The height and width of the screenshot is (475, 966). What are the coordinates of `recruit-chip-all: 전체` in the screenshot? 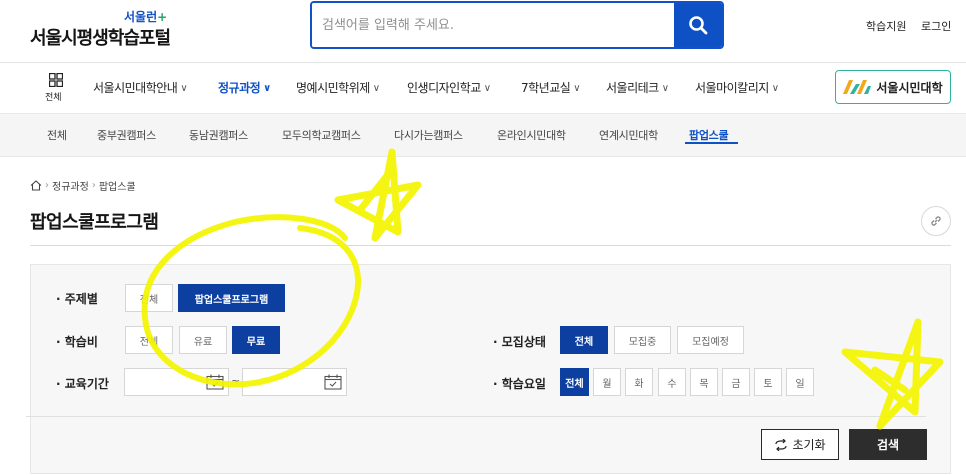 It's located at (584, 340).